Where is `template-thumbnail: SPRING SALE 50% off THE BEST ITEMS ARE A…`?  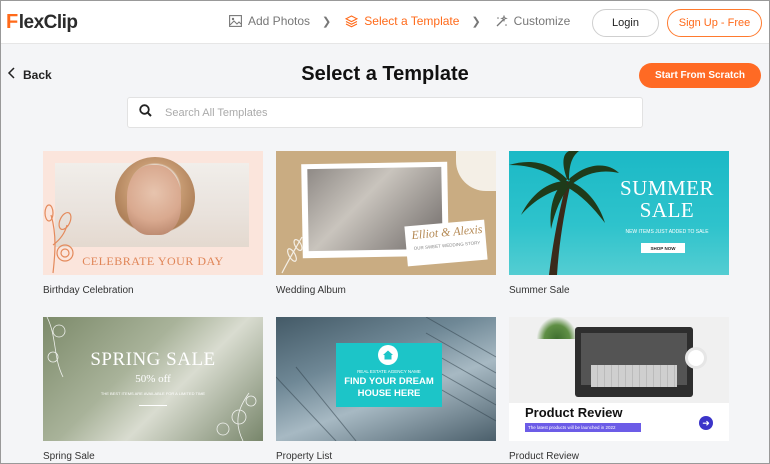
template-thumbnail: SPRING SALE 50% off THE BEST ITEMS ARE A… is located at coordinates (153, 379).